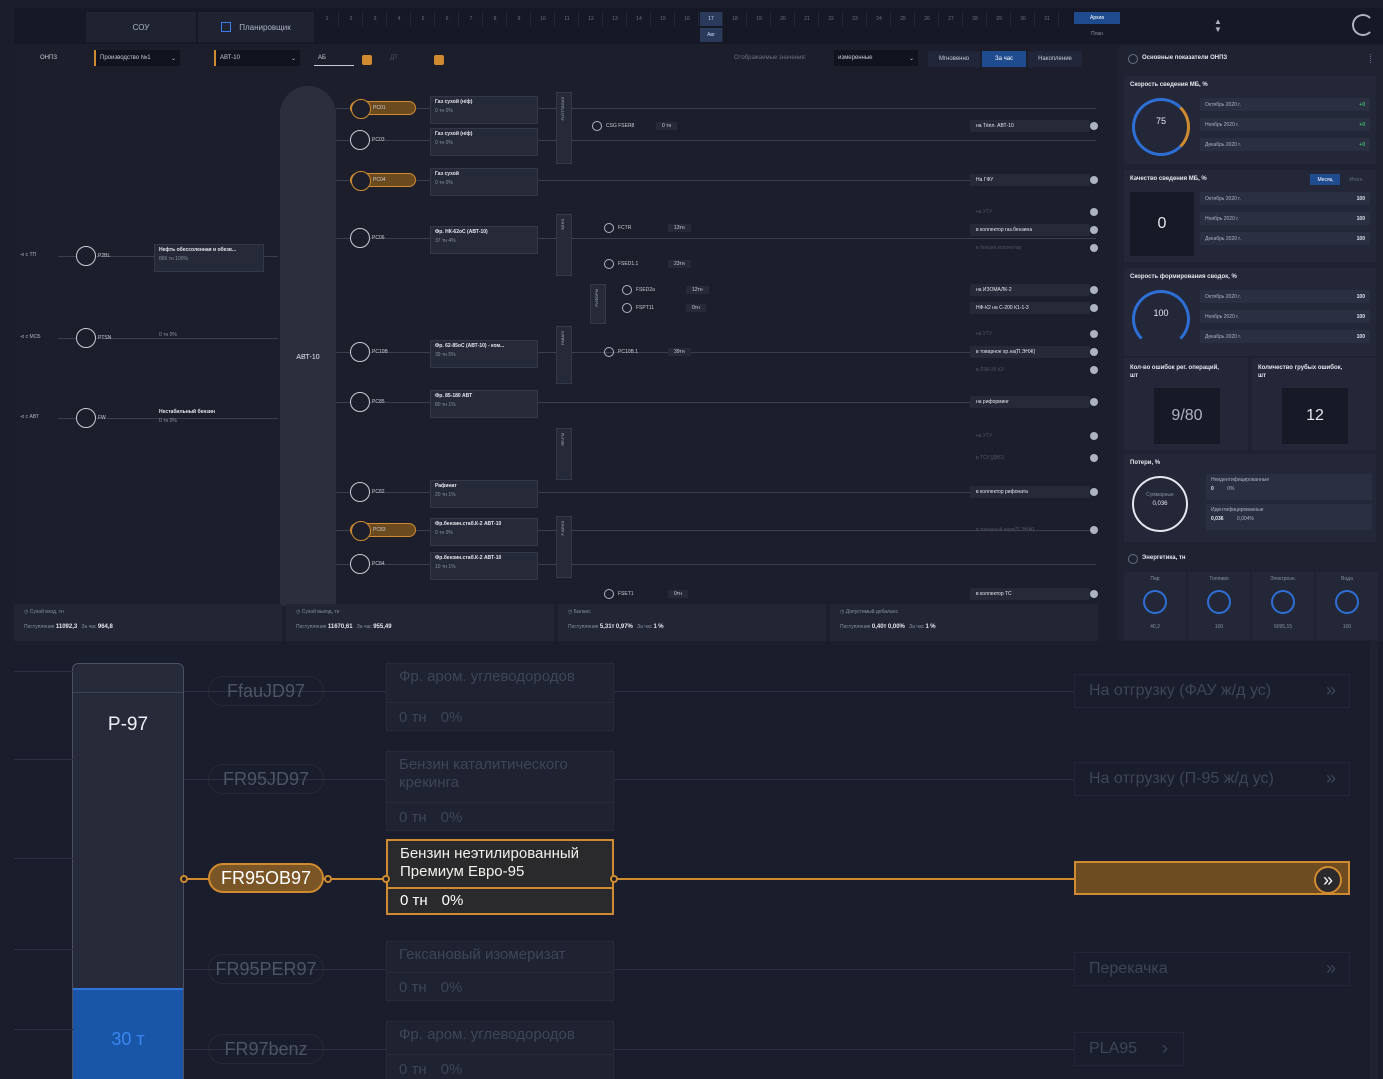 The height and width of the screenshot is (1079, 1383). Describe the element at coordinates (1212, 691) in the screenshot. I see `flow-destination-0: На отгрузку (ФАУ ж/д ус) »` at that location.